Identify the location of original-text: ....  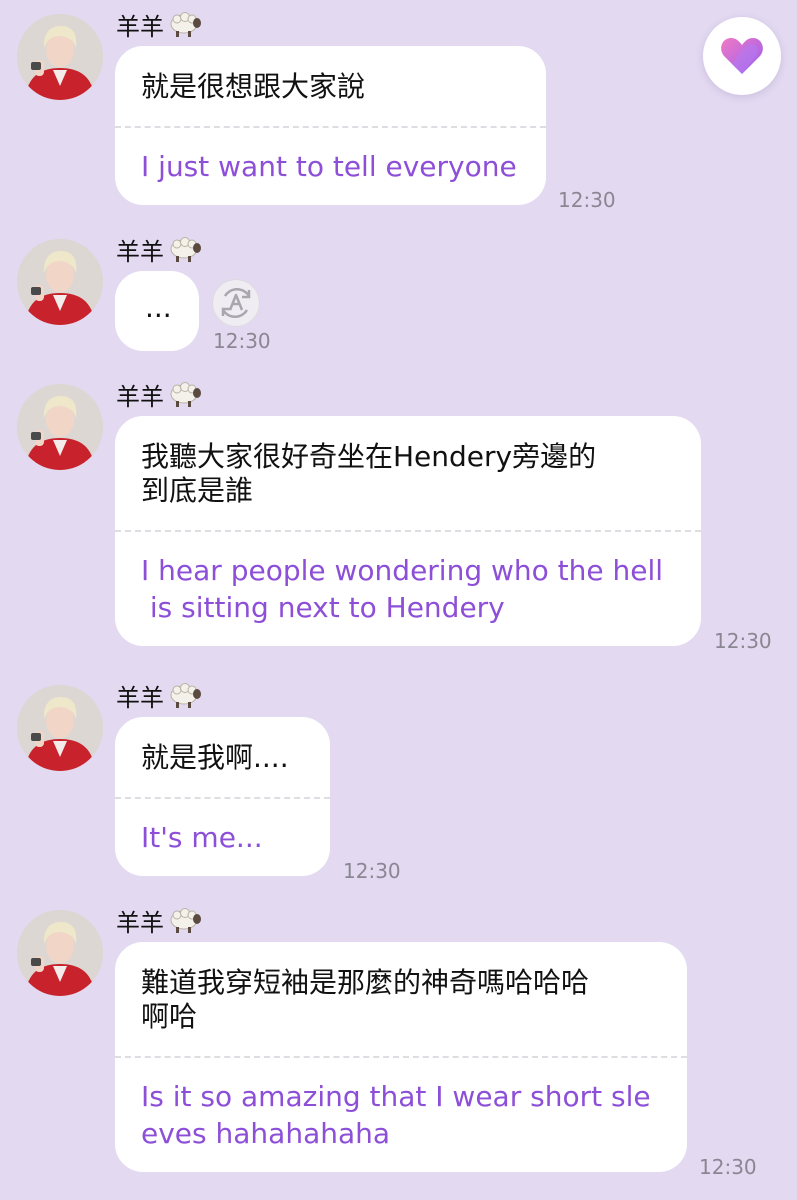
(158, 307).